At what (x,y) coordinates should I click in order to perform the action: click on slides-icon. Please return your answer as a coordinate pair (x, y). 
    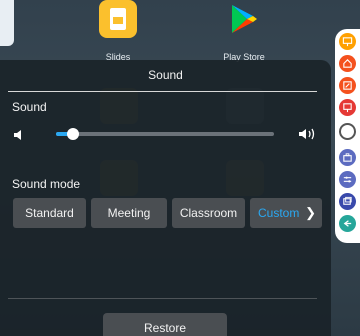
    Looking at the image, I should click on (118, 19).